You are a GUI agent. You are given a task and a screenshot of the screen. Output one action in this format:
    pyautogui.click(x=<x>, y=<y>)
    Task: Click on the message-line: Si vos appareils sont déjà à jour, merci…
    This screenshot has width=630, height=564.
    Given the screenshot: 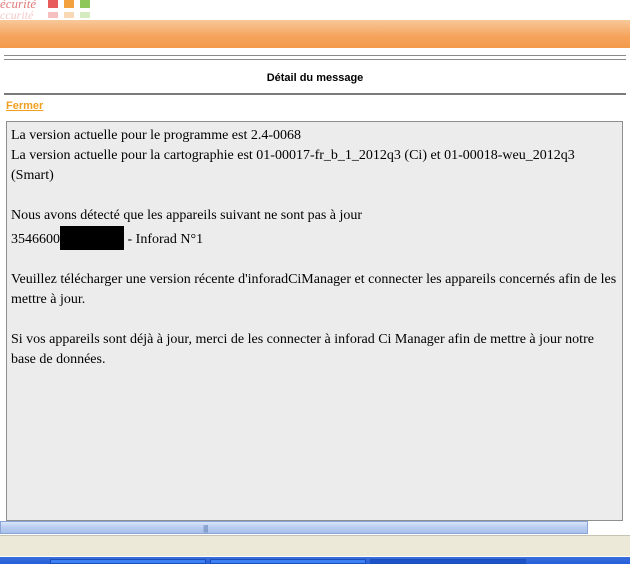 What is the action you would take?
    pyautogui.click(x=302, y=349)
    